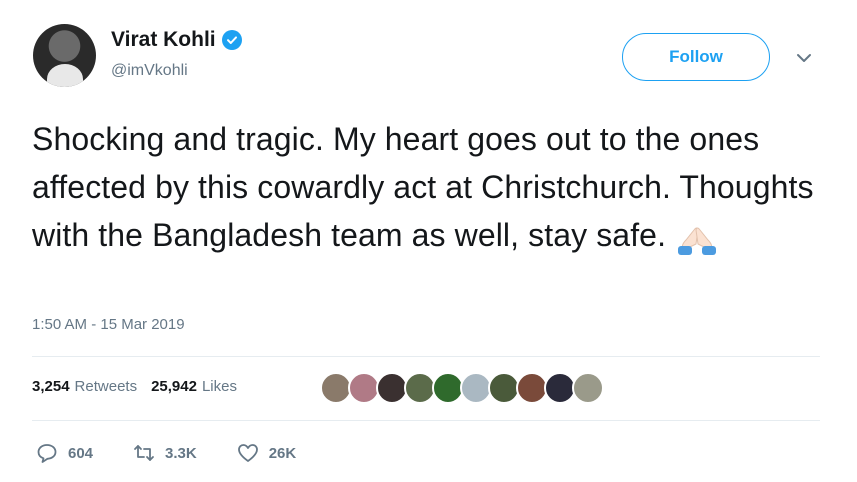  What do you see at coordinates (106, 386) in the screenshot?
I see `retweets-label: Retweets` at bounding box center [106, 386].